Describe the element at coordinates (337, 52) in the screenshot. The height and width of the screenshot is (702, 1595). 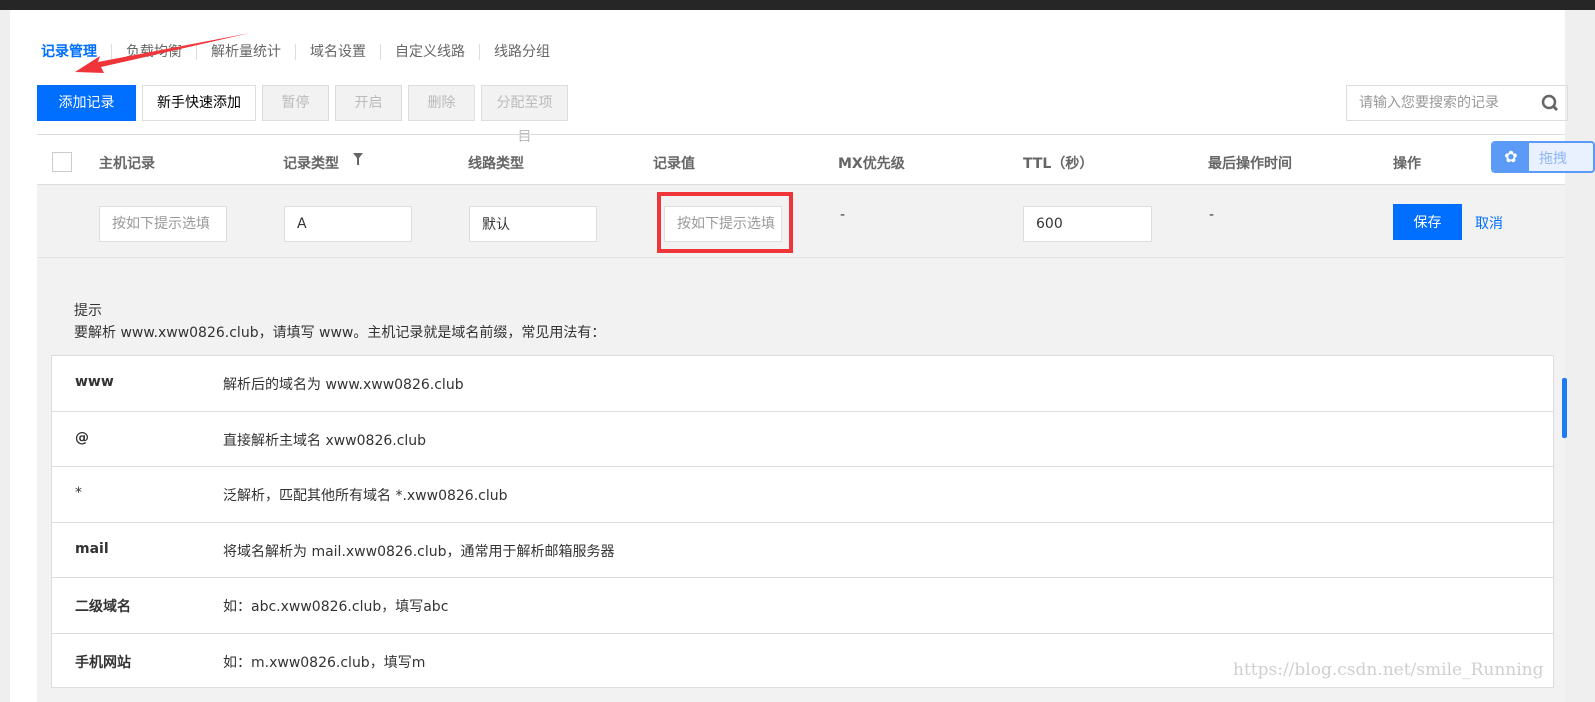
I see `tab-domain-settings: 域名设置` at that location.